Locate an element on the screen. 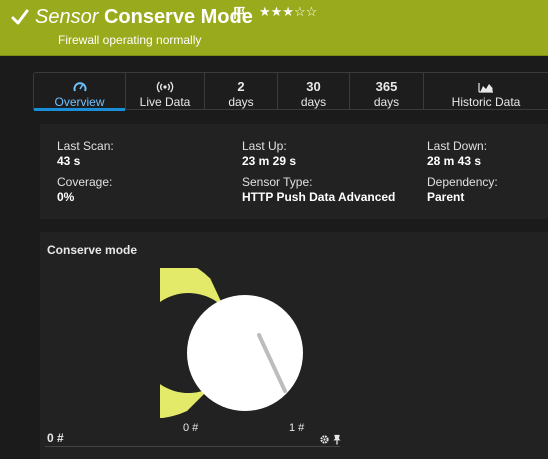 Image resolution: width=548 pixels, height=459 pixels. channel-last-value: 0 # is located at coordinates (55, 438).